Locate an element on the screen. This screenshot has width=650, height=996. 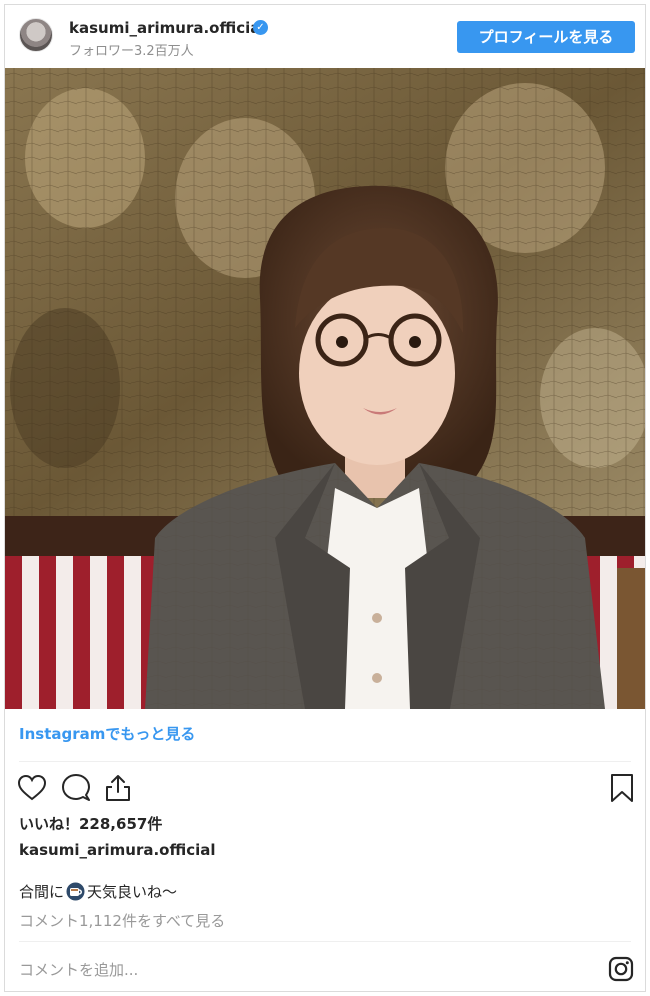
caption-text-after: 天気良いね〜 is located at coordinates (132, 892).